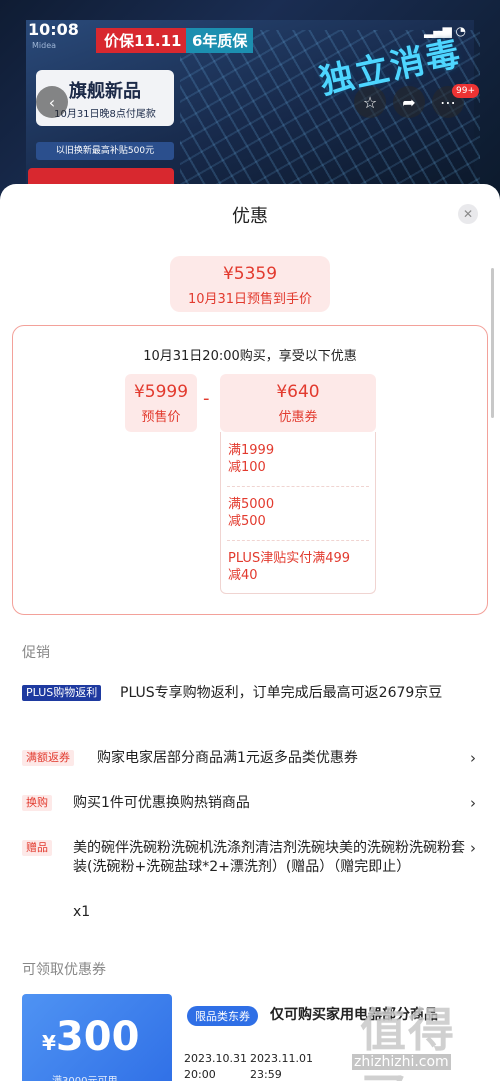 The width and height of the screenshot is (500, 1081). What do you see at coordinates (298, 417) in the screenshot?
I see `coupon-total-label: 优惠券` at bounding box center [298, 417].